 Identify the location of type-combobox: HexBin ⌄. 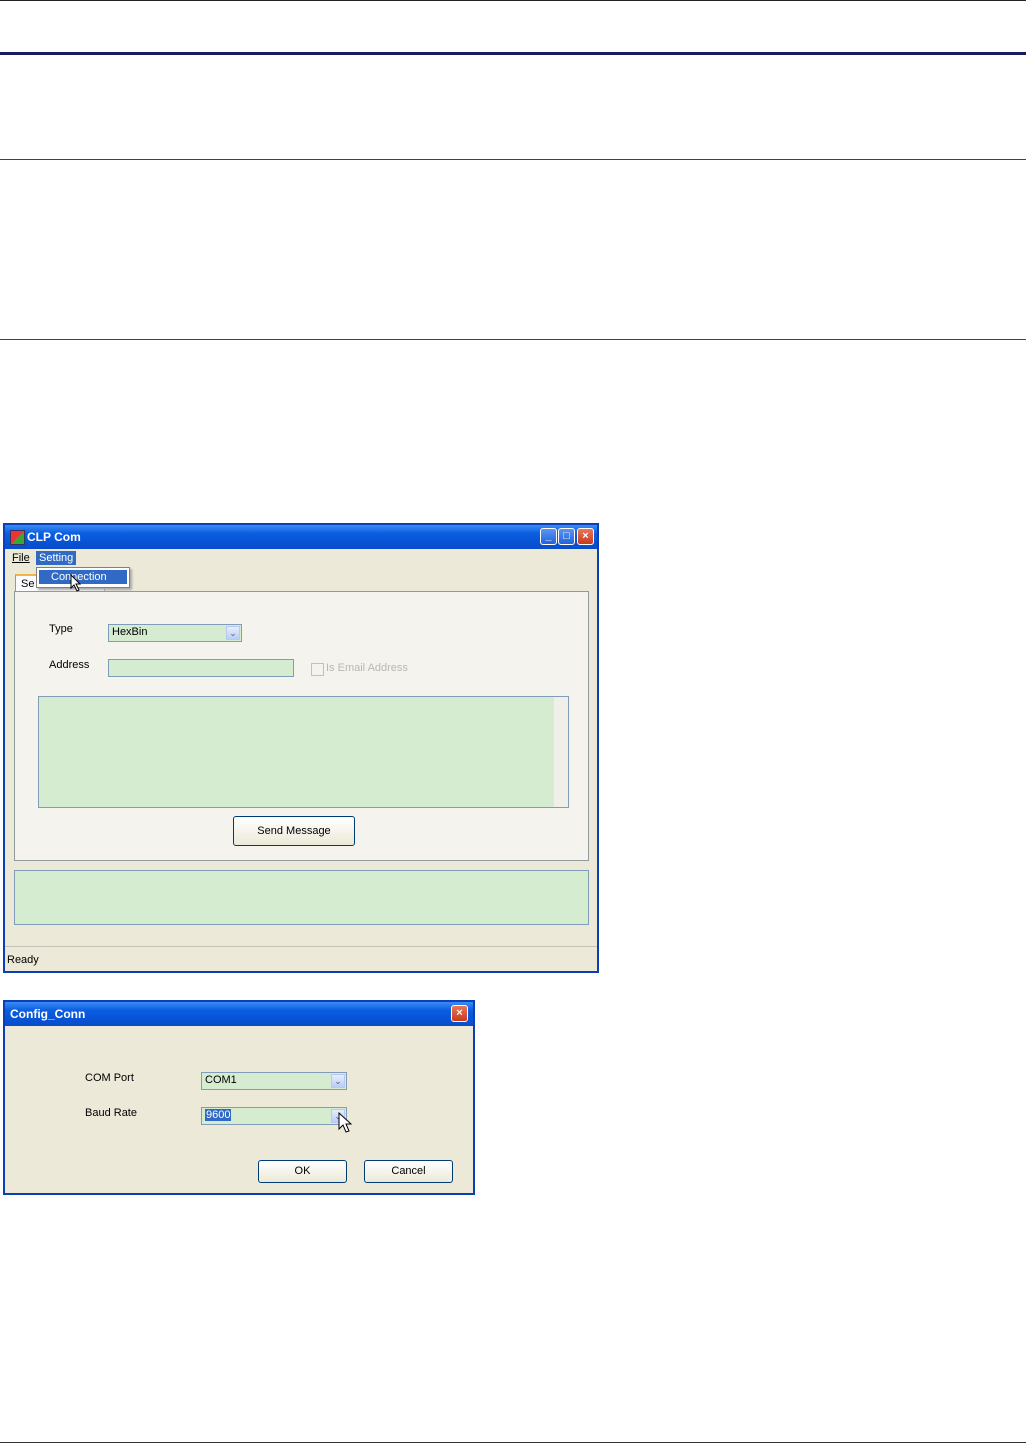
(175, 633).